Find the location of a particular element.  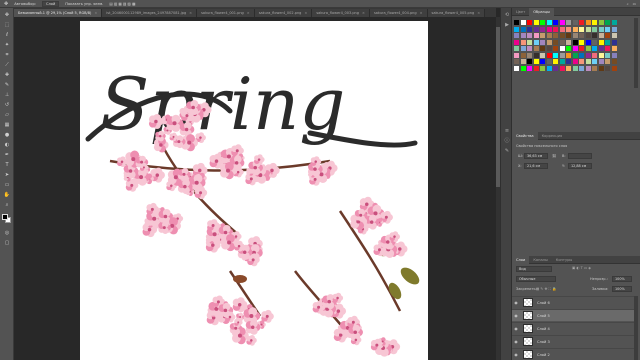

tab-paths: Контуры is located at coordinates (564, 260).